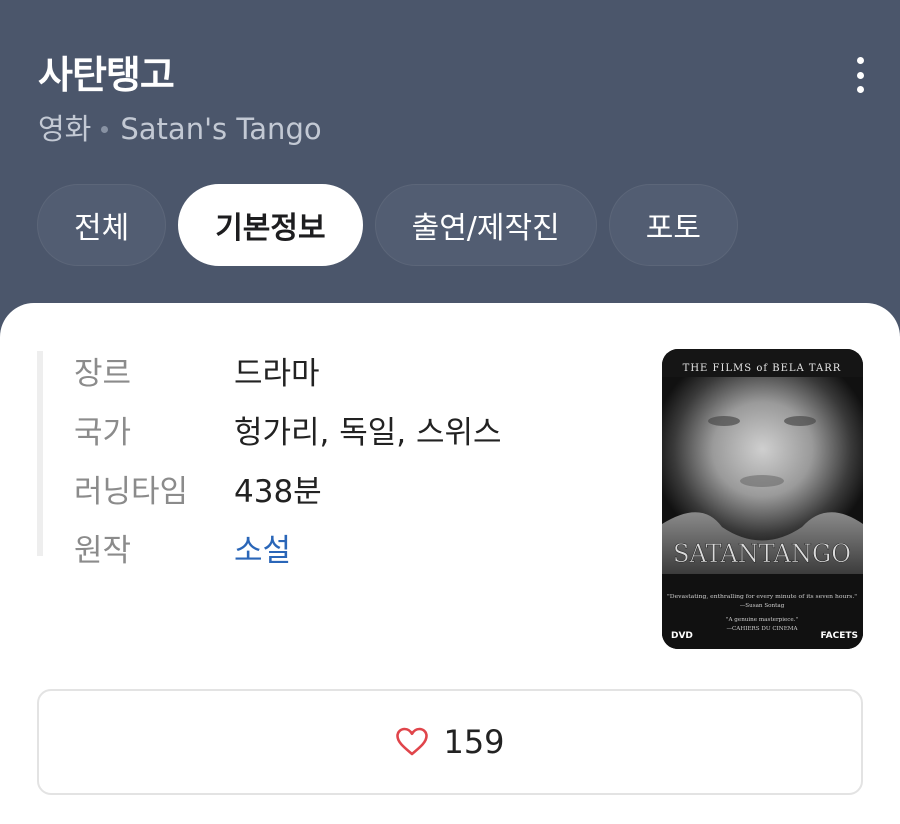  What do you see at coordinates (270, 225) in the screenshot?
I see `tab-basic-info: 기본정보` at bounding box center [270, 225].